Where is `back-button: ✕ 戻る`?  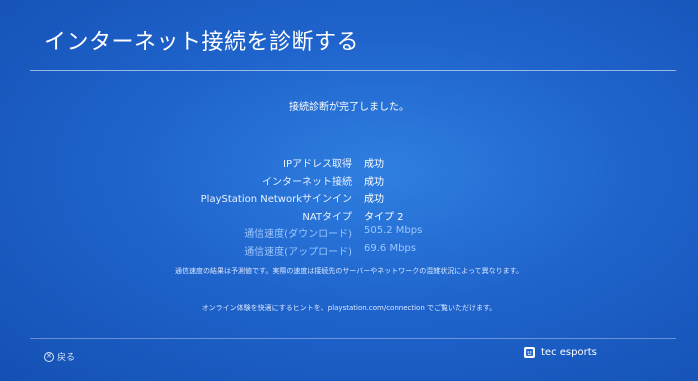
back-button: ✕ 戻る is located at coordinates (59, 356).